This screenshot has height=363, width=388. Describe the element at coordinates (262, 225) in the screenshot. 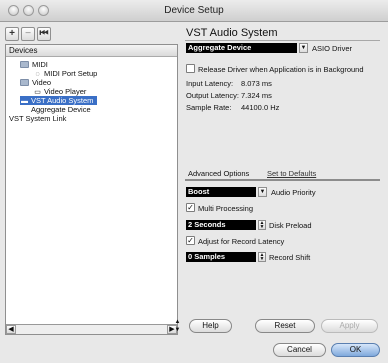

I see `disk-preload-stepper-icon: ▲ ▼` at that location.